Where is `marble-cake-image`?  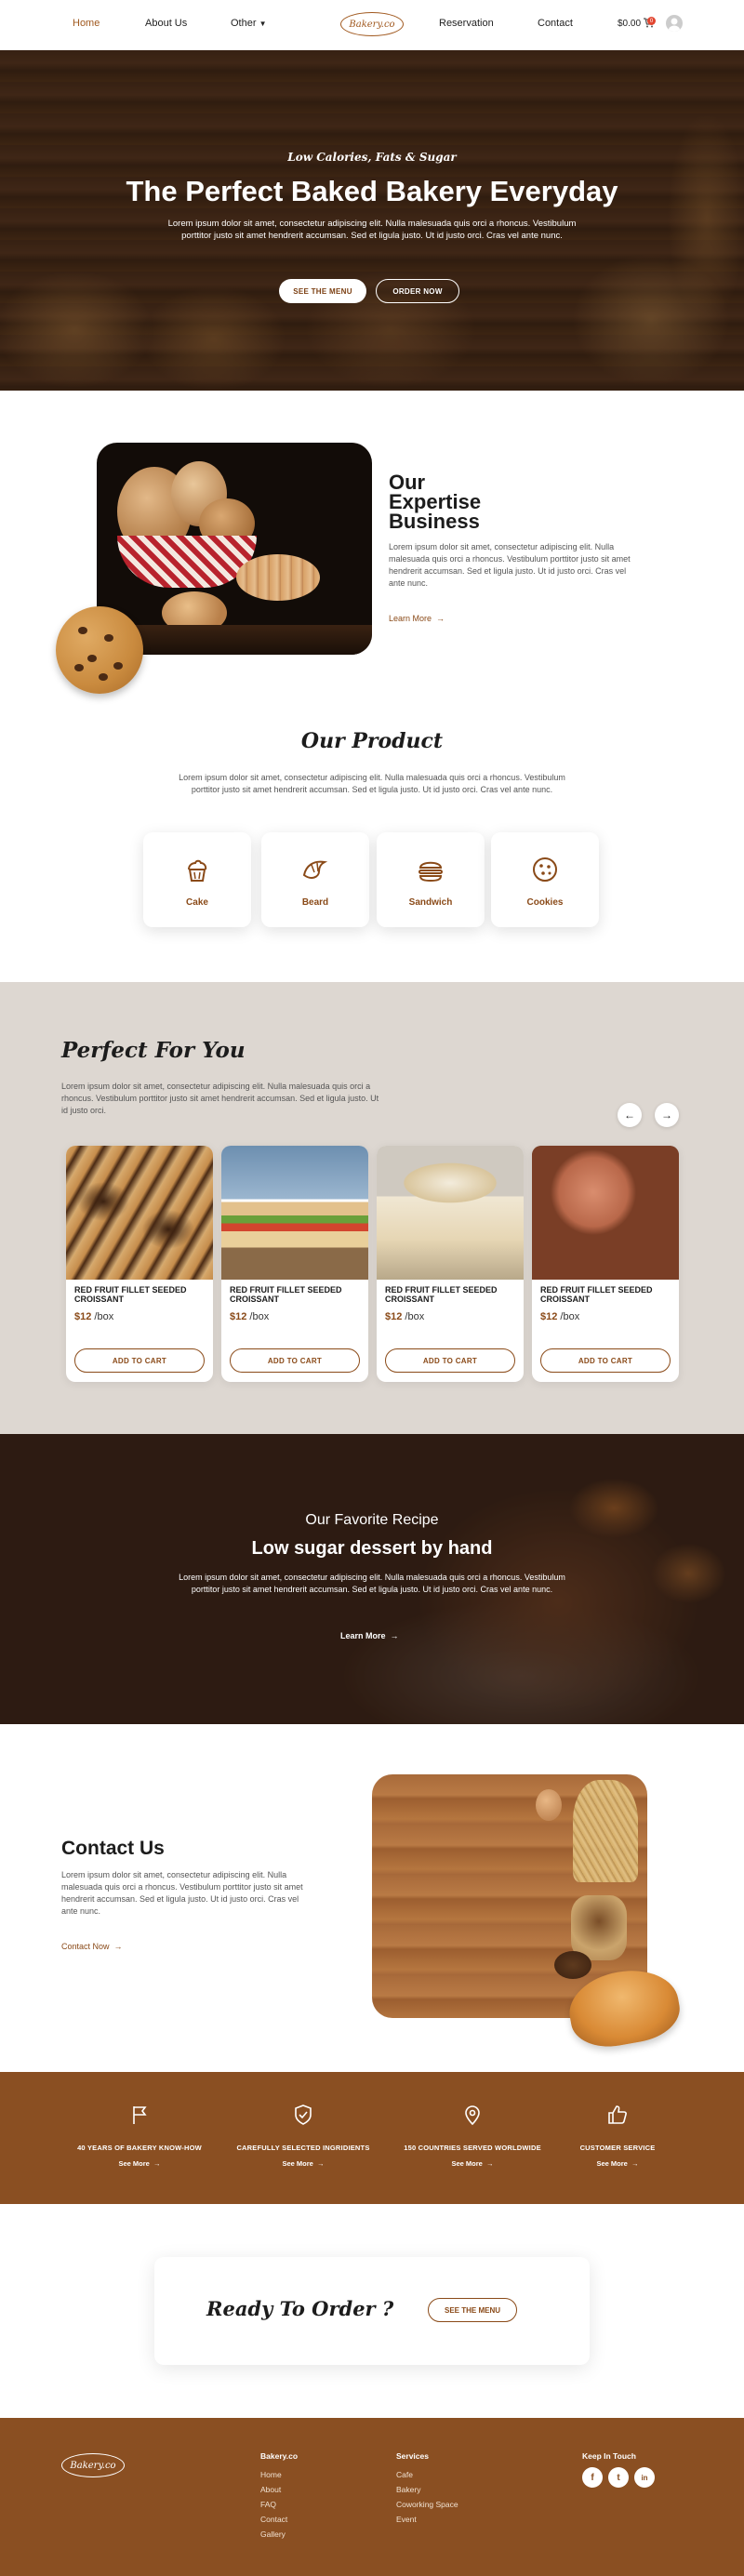 marble-cake-image is located at coordinates (139, 1213).